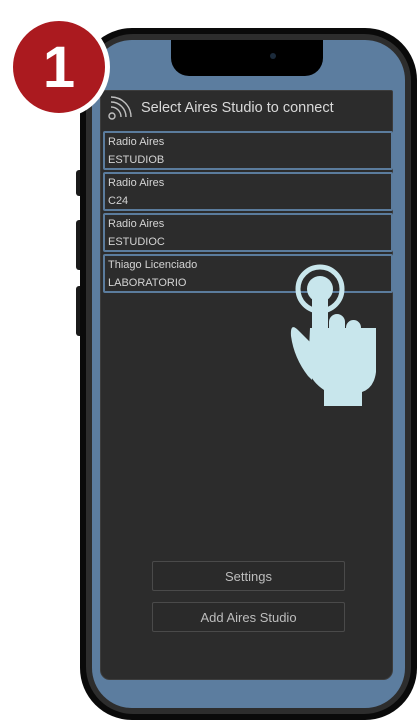  I want to click on front-camera, so click(273, 56).